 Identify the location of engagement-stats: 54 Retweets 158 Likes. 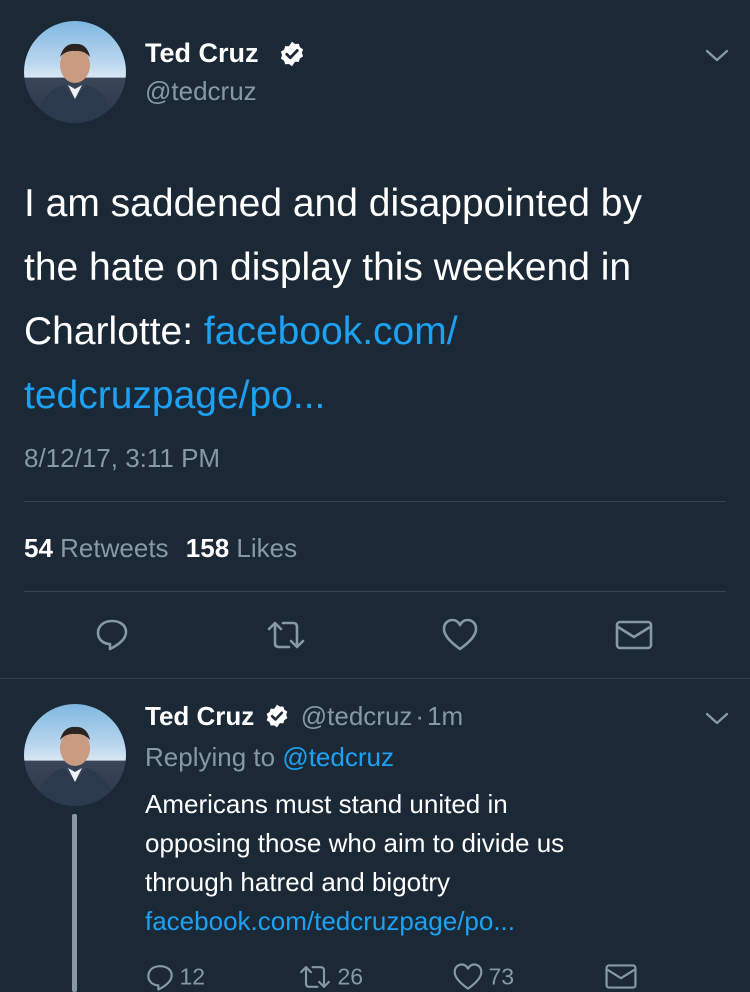
(160, 548).